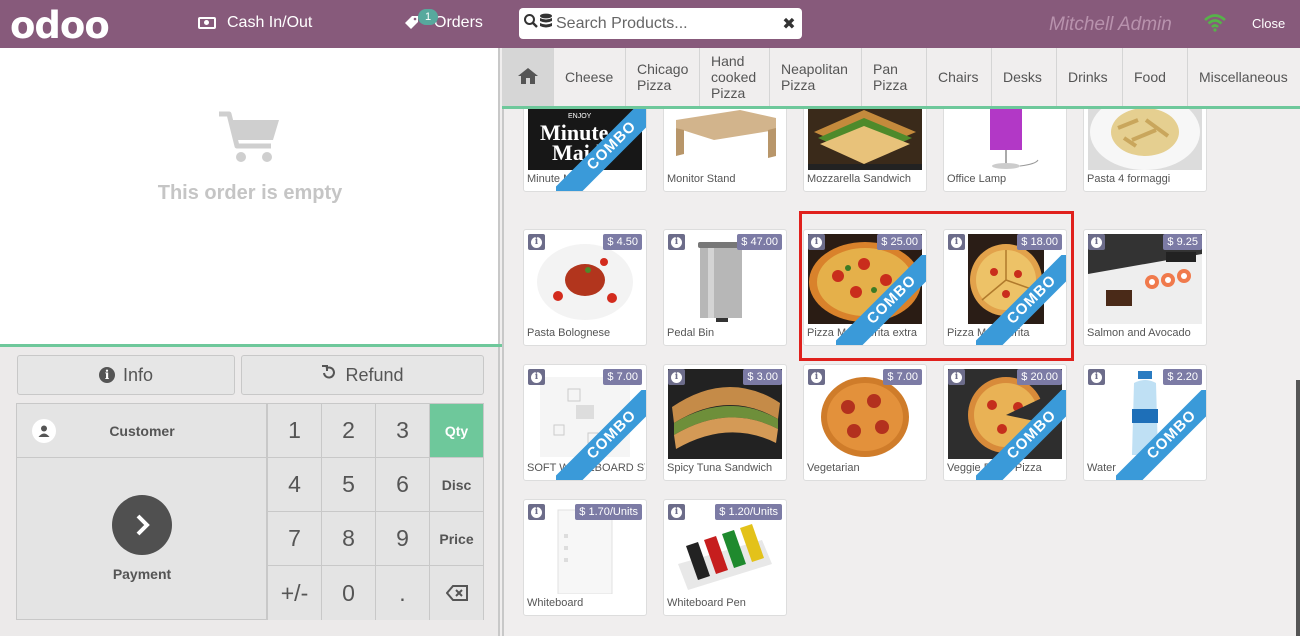 This screenshot has width=1300, height=636. I want to click on product-price: $ 4.50, so click(622, 242).